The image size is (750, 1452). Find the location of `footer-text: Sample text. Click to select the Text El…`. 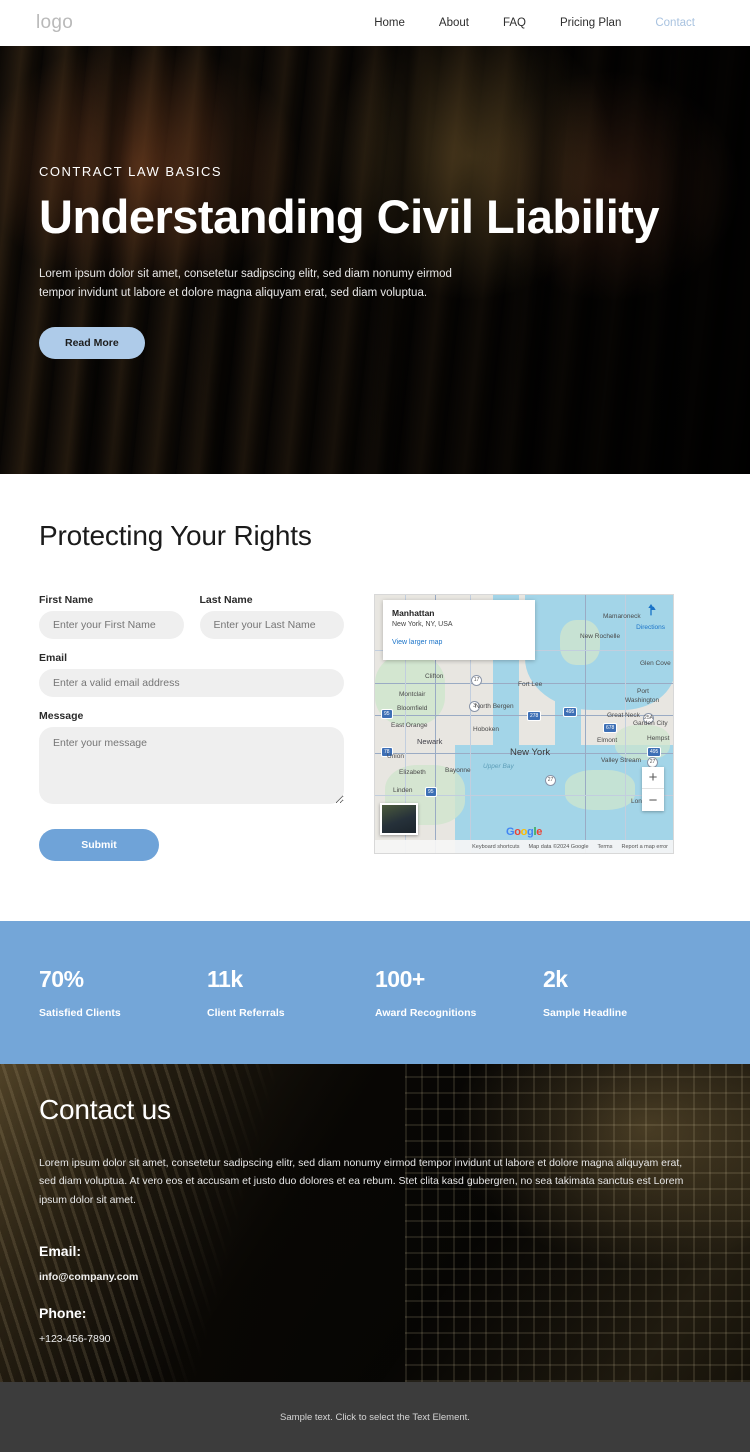

footer-text: Sample text. Click to select the Text El… is located at coordinates (375, 1417).